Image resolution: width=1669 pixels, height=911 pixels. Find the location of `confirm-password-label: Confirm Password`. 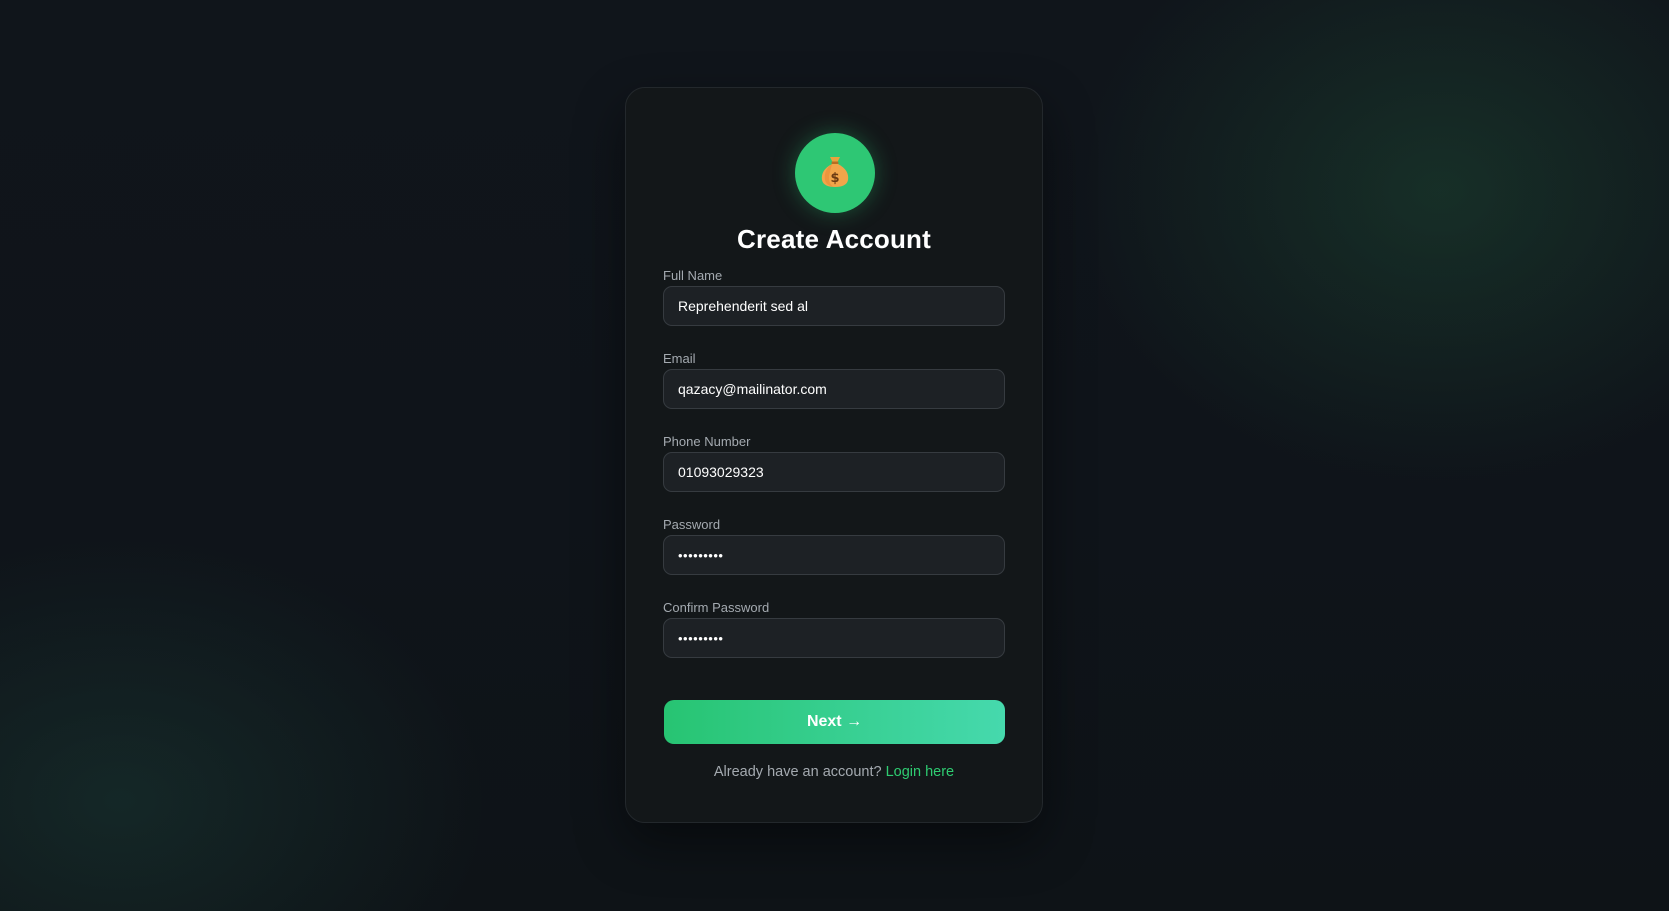

confirm-password-label: Confirm Password is located at coordinates (716, 607).